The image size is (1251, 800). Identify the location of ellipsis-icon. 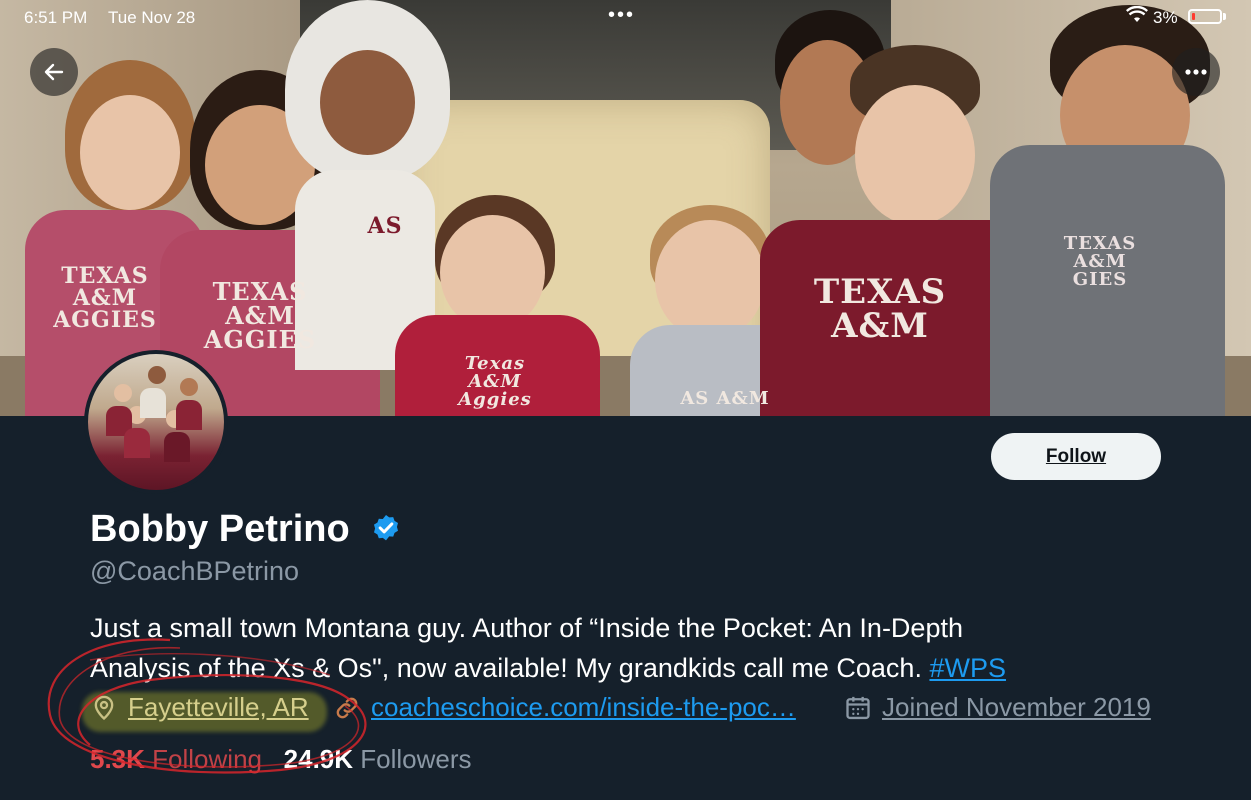
(1196, 72).